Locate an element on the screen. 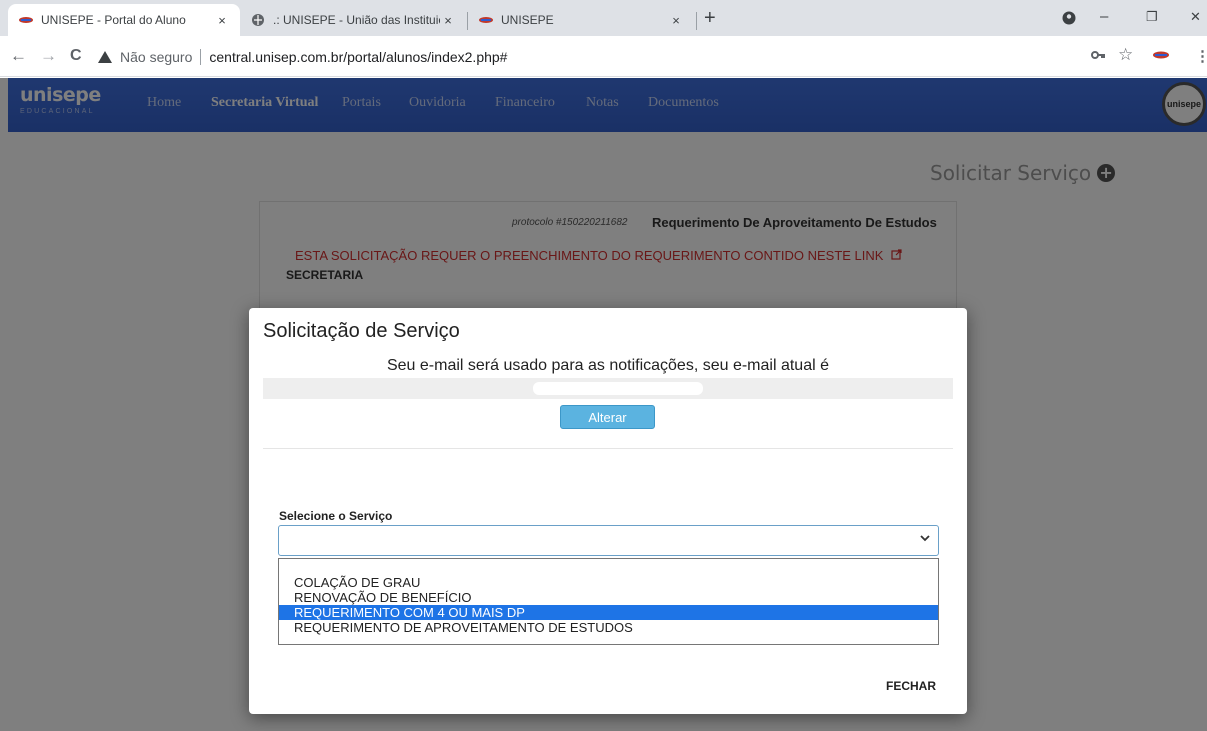  security-indicator: Não seguro is located at coordinates (145, 57).